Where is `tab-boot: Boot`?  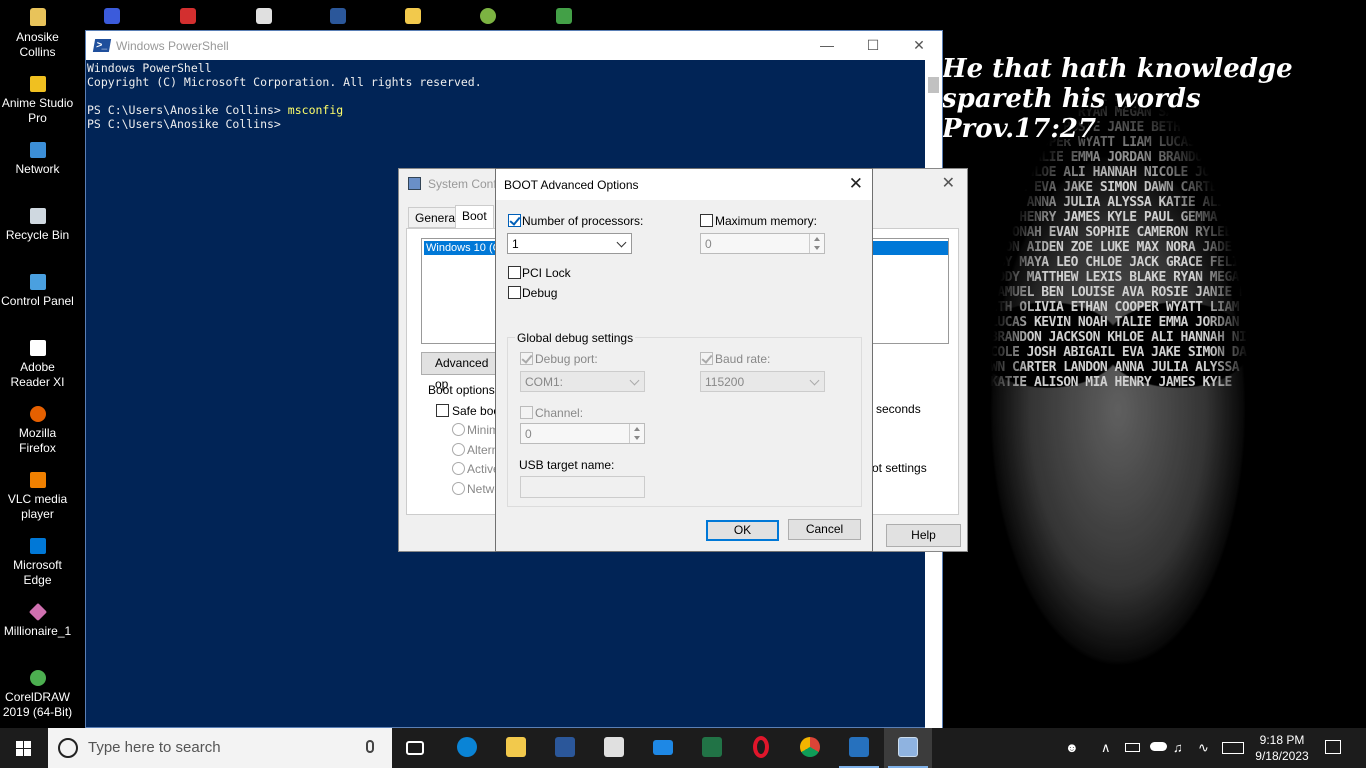 tab-boot: Boot is located at coordinates (474, 217).